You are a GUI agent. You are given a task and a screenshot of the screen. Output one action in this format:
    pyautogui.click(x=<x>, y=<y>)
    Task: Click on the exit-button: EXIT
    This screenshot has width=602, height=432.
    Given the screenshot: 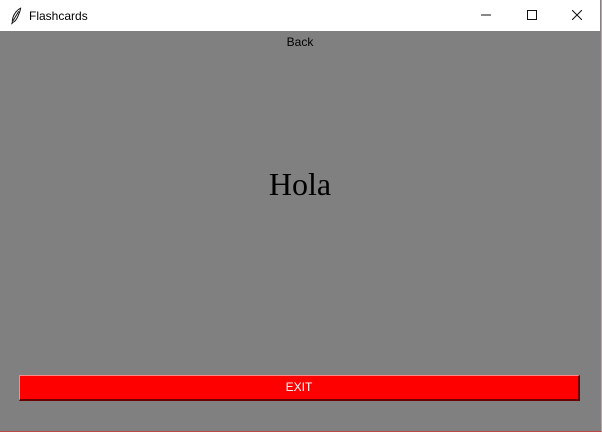 What is the action you would take?
    pyautogui.click(x=299, y=388)
    